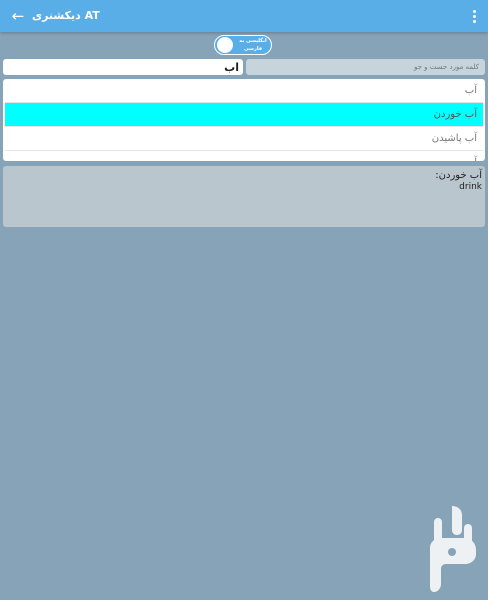  What do you see at coordinates (244, 196) in the screenshot?
I see `translation-panel: آب خوردن: drink` at bounding box center [244, 196].